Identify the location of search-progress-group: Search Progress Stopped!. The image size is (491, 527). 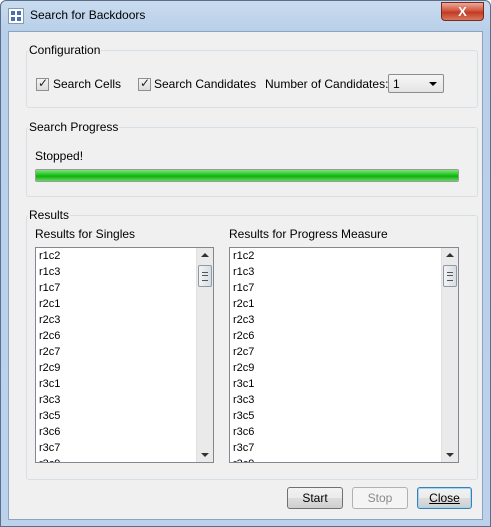
(249, 158).